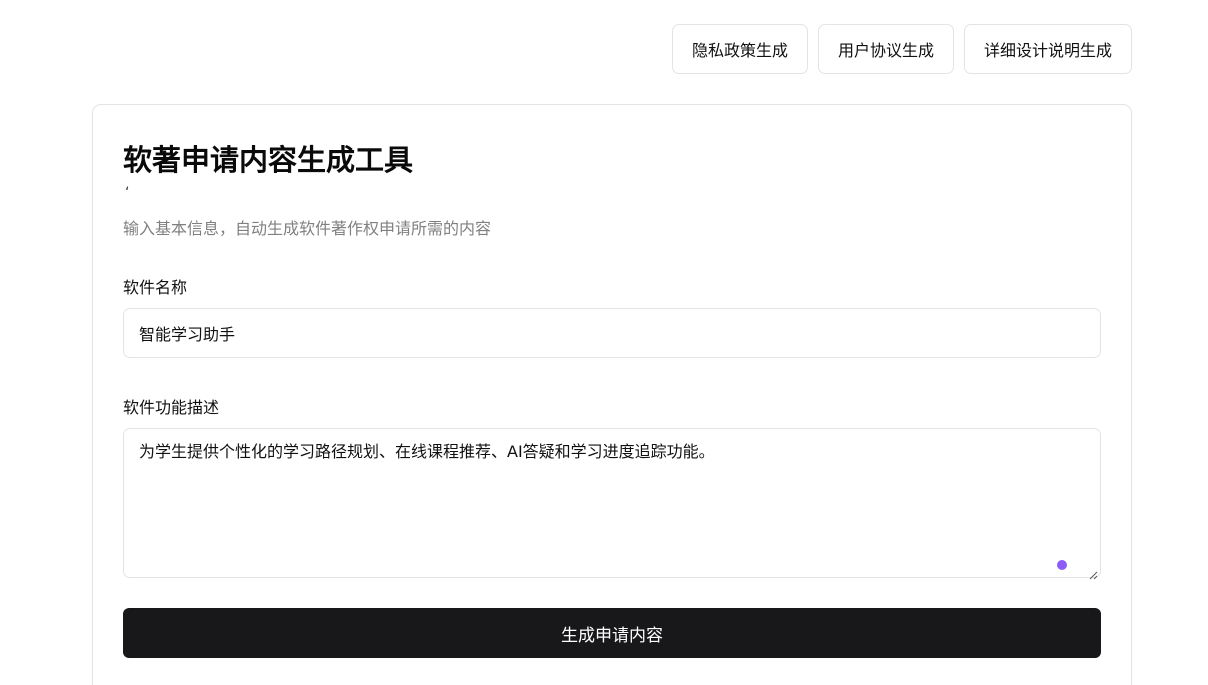 Image resolution: width=1208 pixels, height=685 pixels. I want to click on software-name-input, so click(612, 333).